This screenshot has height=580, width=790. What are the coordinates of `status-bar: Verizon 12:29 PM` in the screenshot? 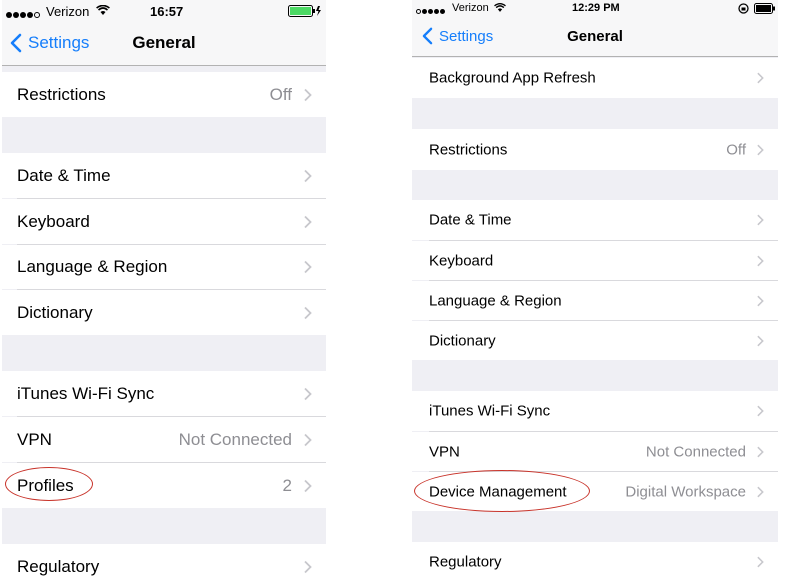 It's located at (595, 9).